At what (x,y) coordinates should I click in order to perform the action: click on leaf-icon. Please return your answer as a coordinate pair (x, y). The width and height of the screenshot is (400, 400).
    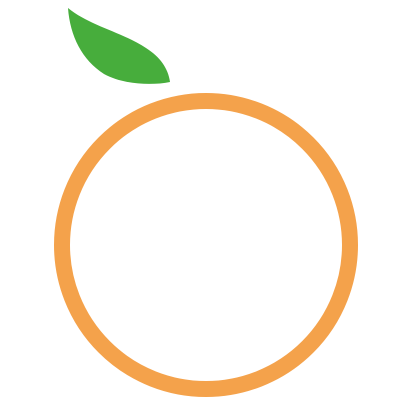
    Looking at the image, I should click on (119, 46).